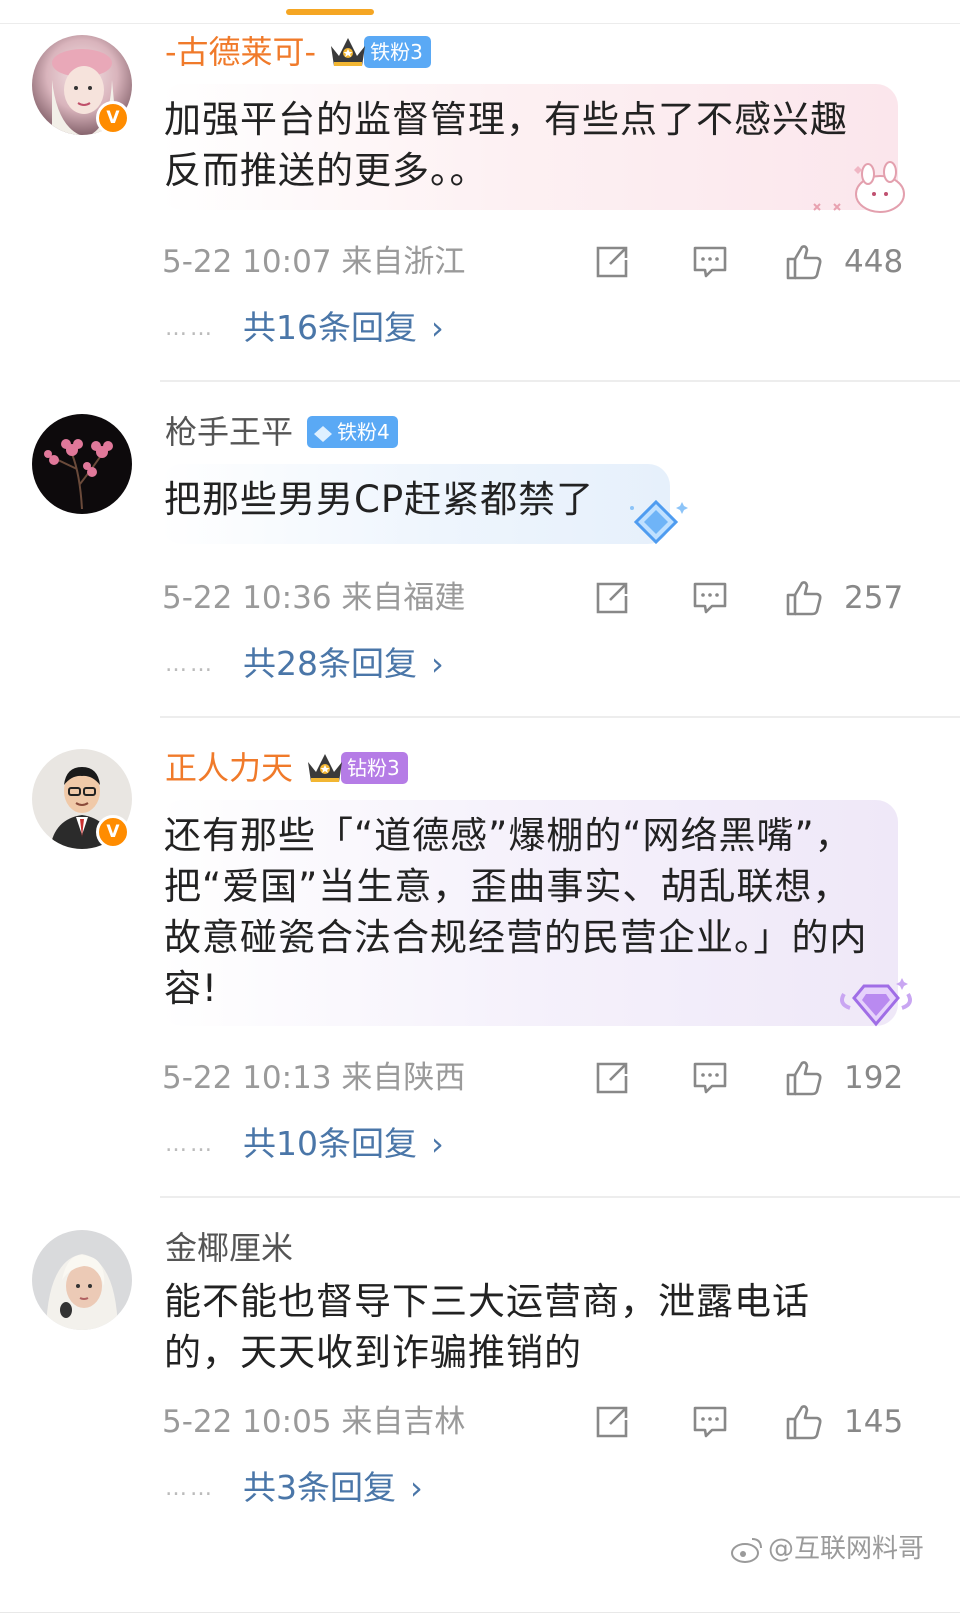  I want to click on comment-text: 加强平台的监督管理，有些点了不感兴趣反而推送的更多。。, so click(506, 145).